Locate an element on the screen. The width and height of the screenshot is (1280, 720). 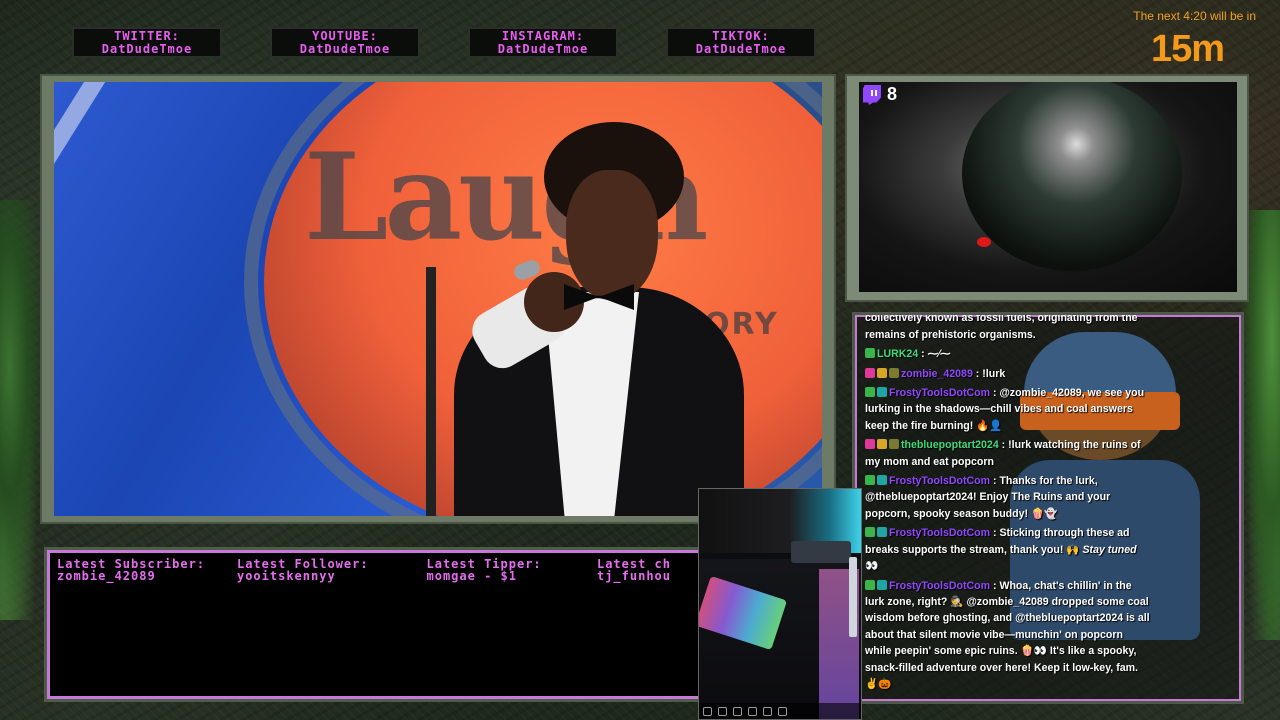
social-instagram: INSTAGRAM: DatDudeTmoe is located at coordinates (543, 42).